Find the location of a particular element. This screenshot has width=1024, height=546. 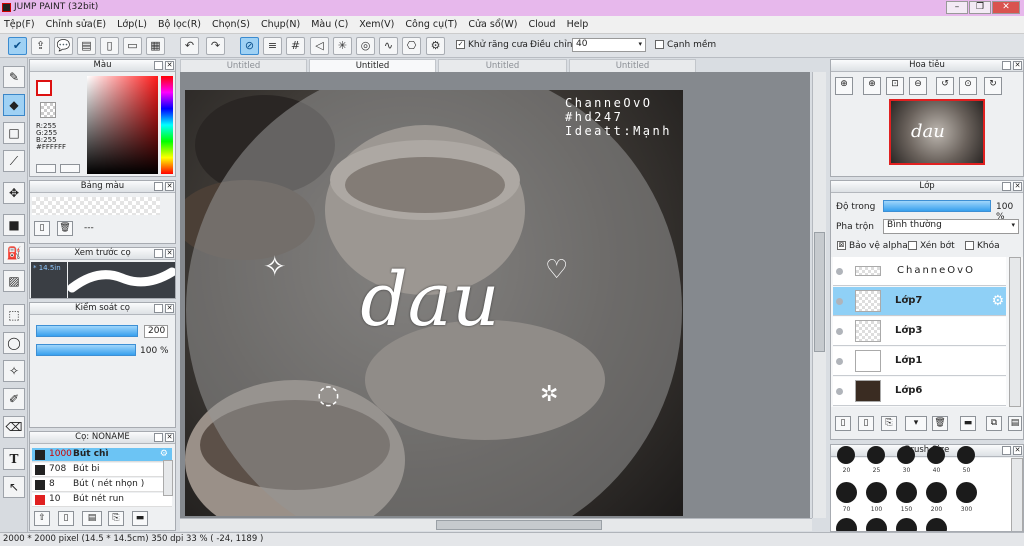

layer-row-selected: Lớp7 ⚙ is located at coordinates (919, 301).